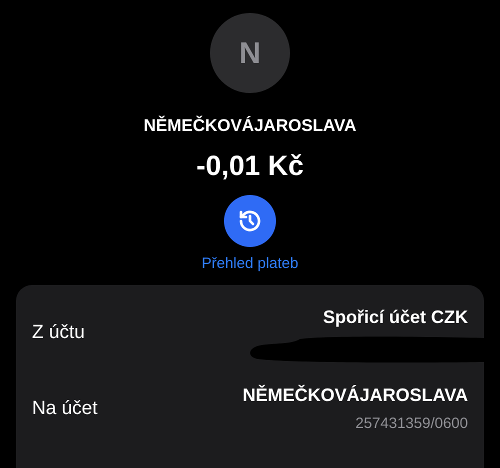  What do you see at coordinates (250, 53) in the screenshot?
I see `avatar: N` at bounding box center [250, 53].